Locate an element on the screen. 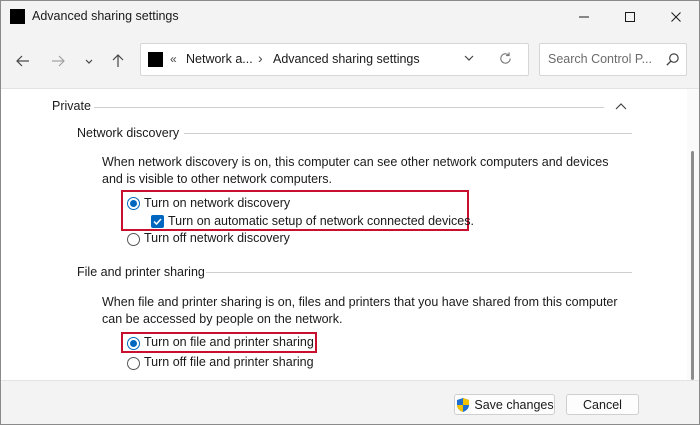  collapse-profile-button is located at coordinates (621, 108).